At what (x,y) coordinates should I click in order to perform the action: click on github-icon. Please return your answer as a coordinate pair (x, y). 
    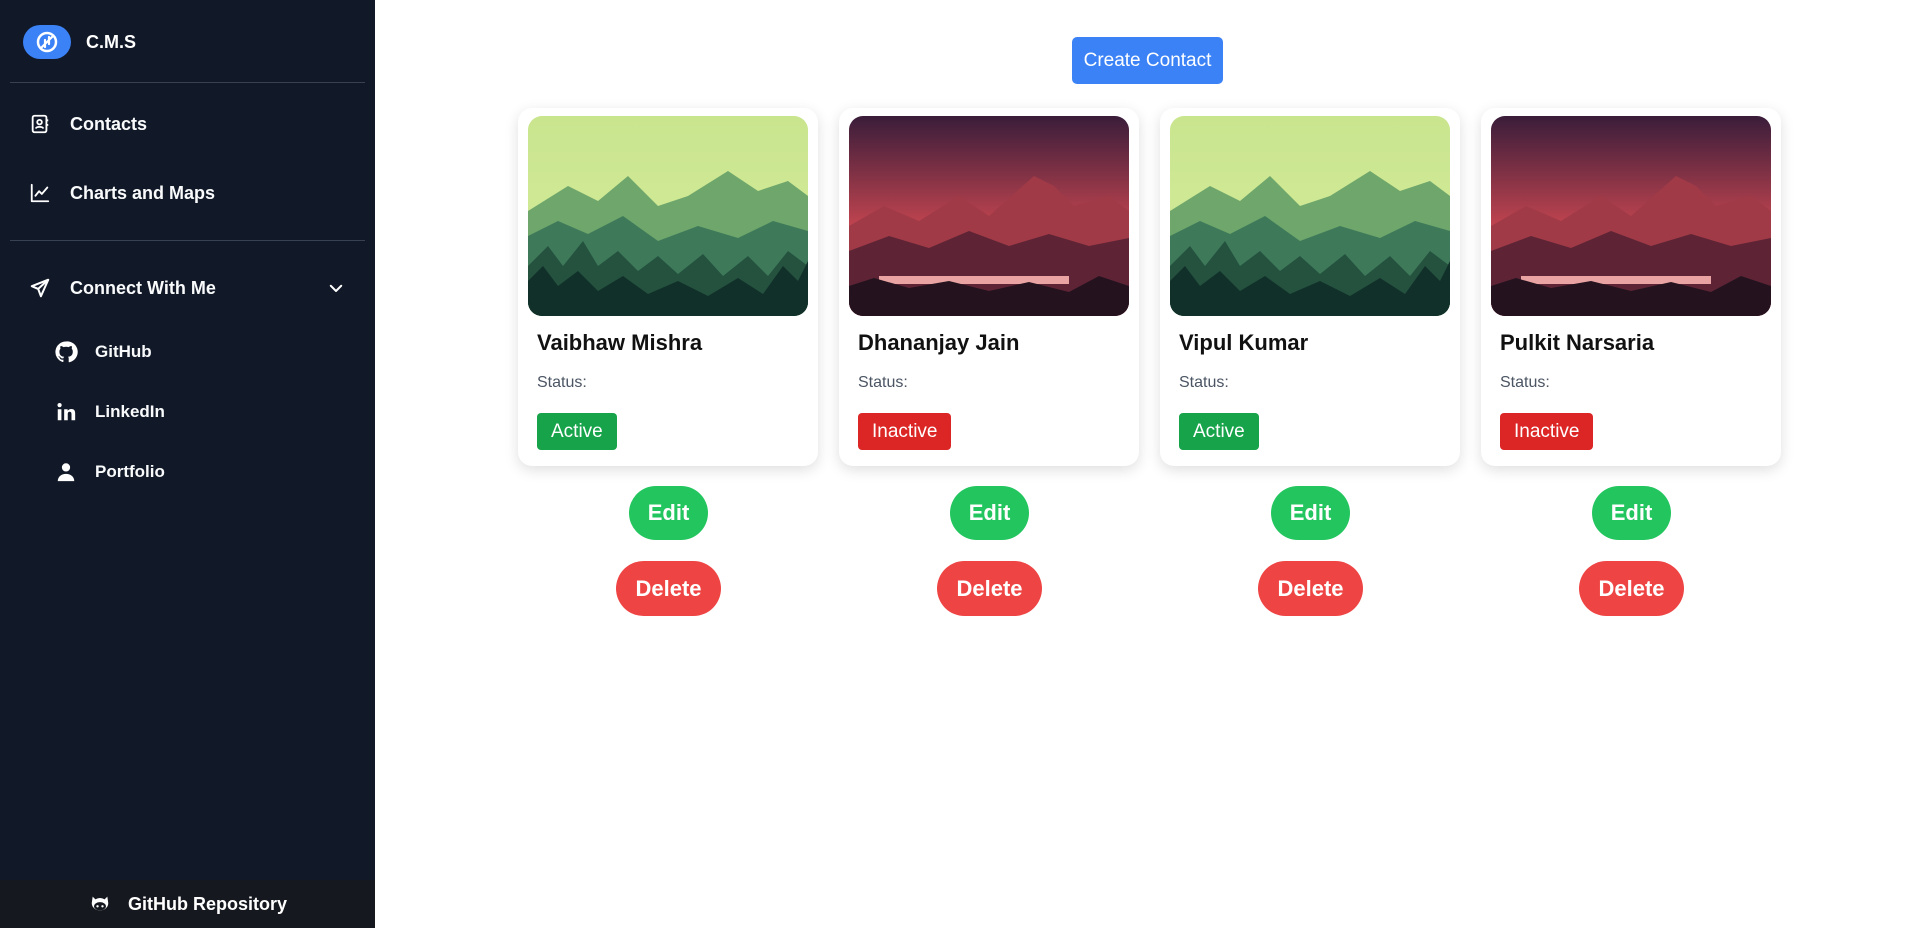
    Looking at the image, I should click on (66, 352).